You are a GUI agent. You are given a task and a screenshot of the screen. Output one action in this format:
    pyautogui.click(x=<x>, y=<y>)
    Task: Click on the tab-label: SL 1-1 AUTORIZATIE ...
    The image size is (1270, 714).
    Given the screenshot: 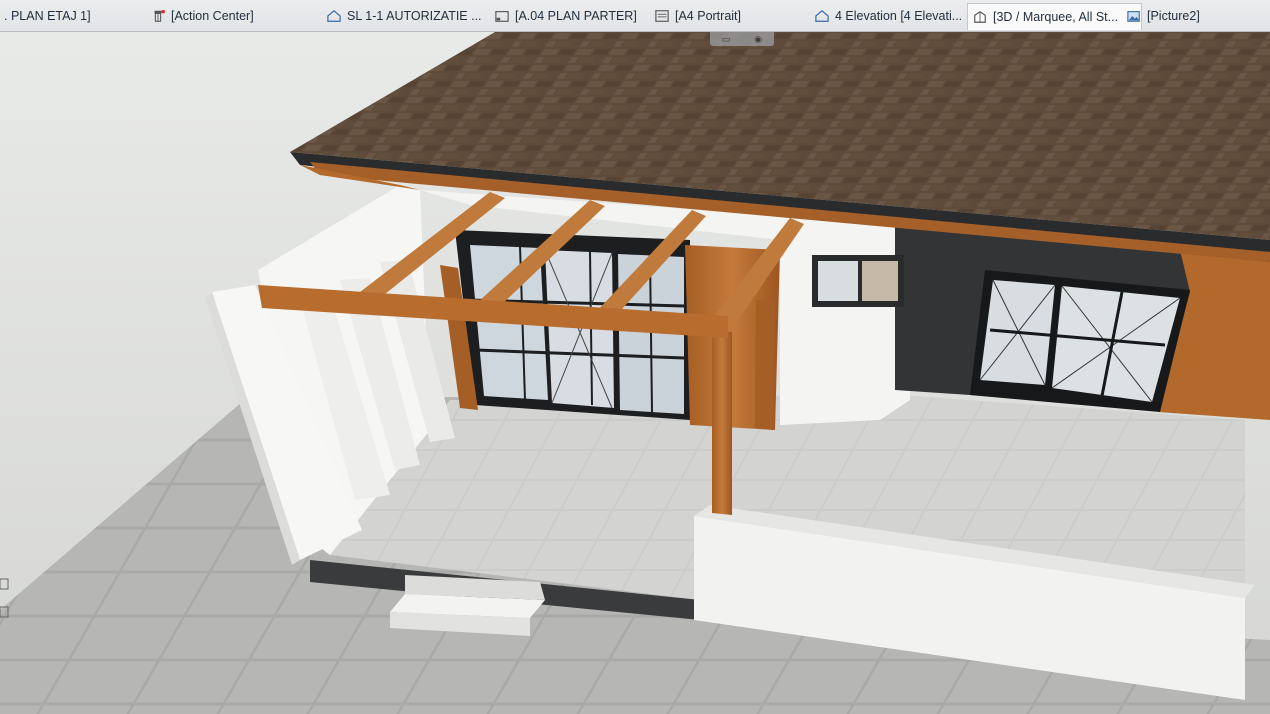 What is the action you would take?
    pyautogui.click(x=414, y=16)
    